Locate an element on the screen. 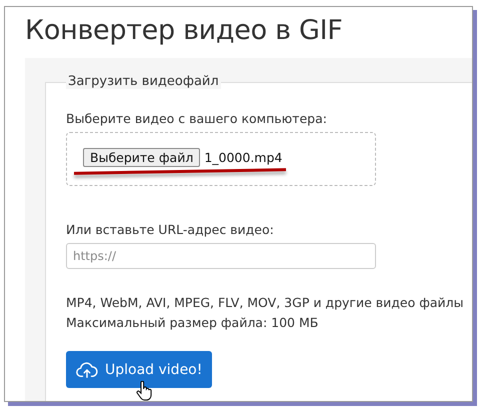  url-label: Или вставьте URL-адрес видео: is located at coordinates (170, 229).